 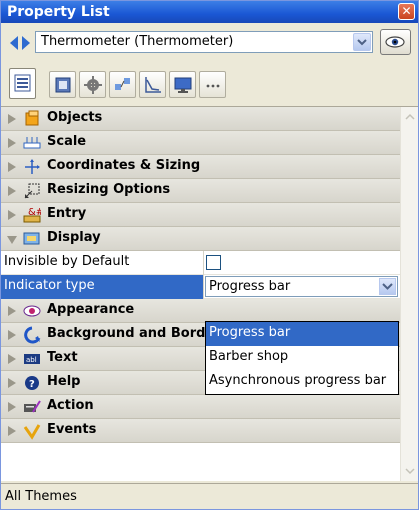 I want to click on svg-text: abl, so click(x=31, y=360).